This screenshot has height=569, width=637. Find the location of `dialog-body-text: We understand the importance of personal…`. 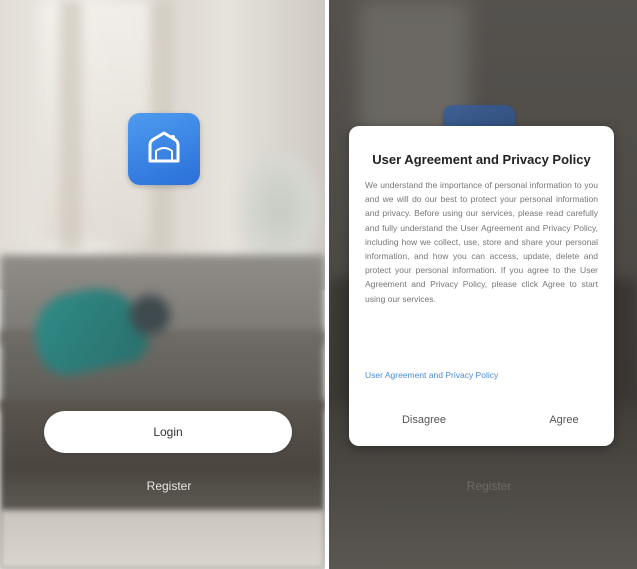

dialog-body-text: We understand the importance of personal… is located at coordinates (481, 242).